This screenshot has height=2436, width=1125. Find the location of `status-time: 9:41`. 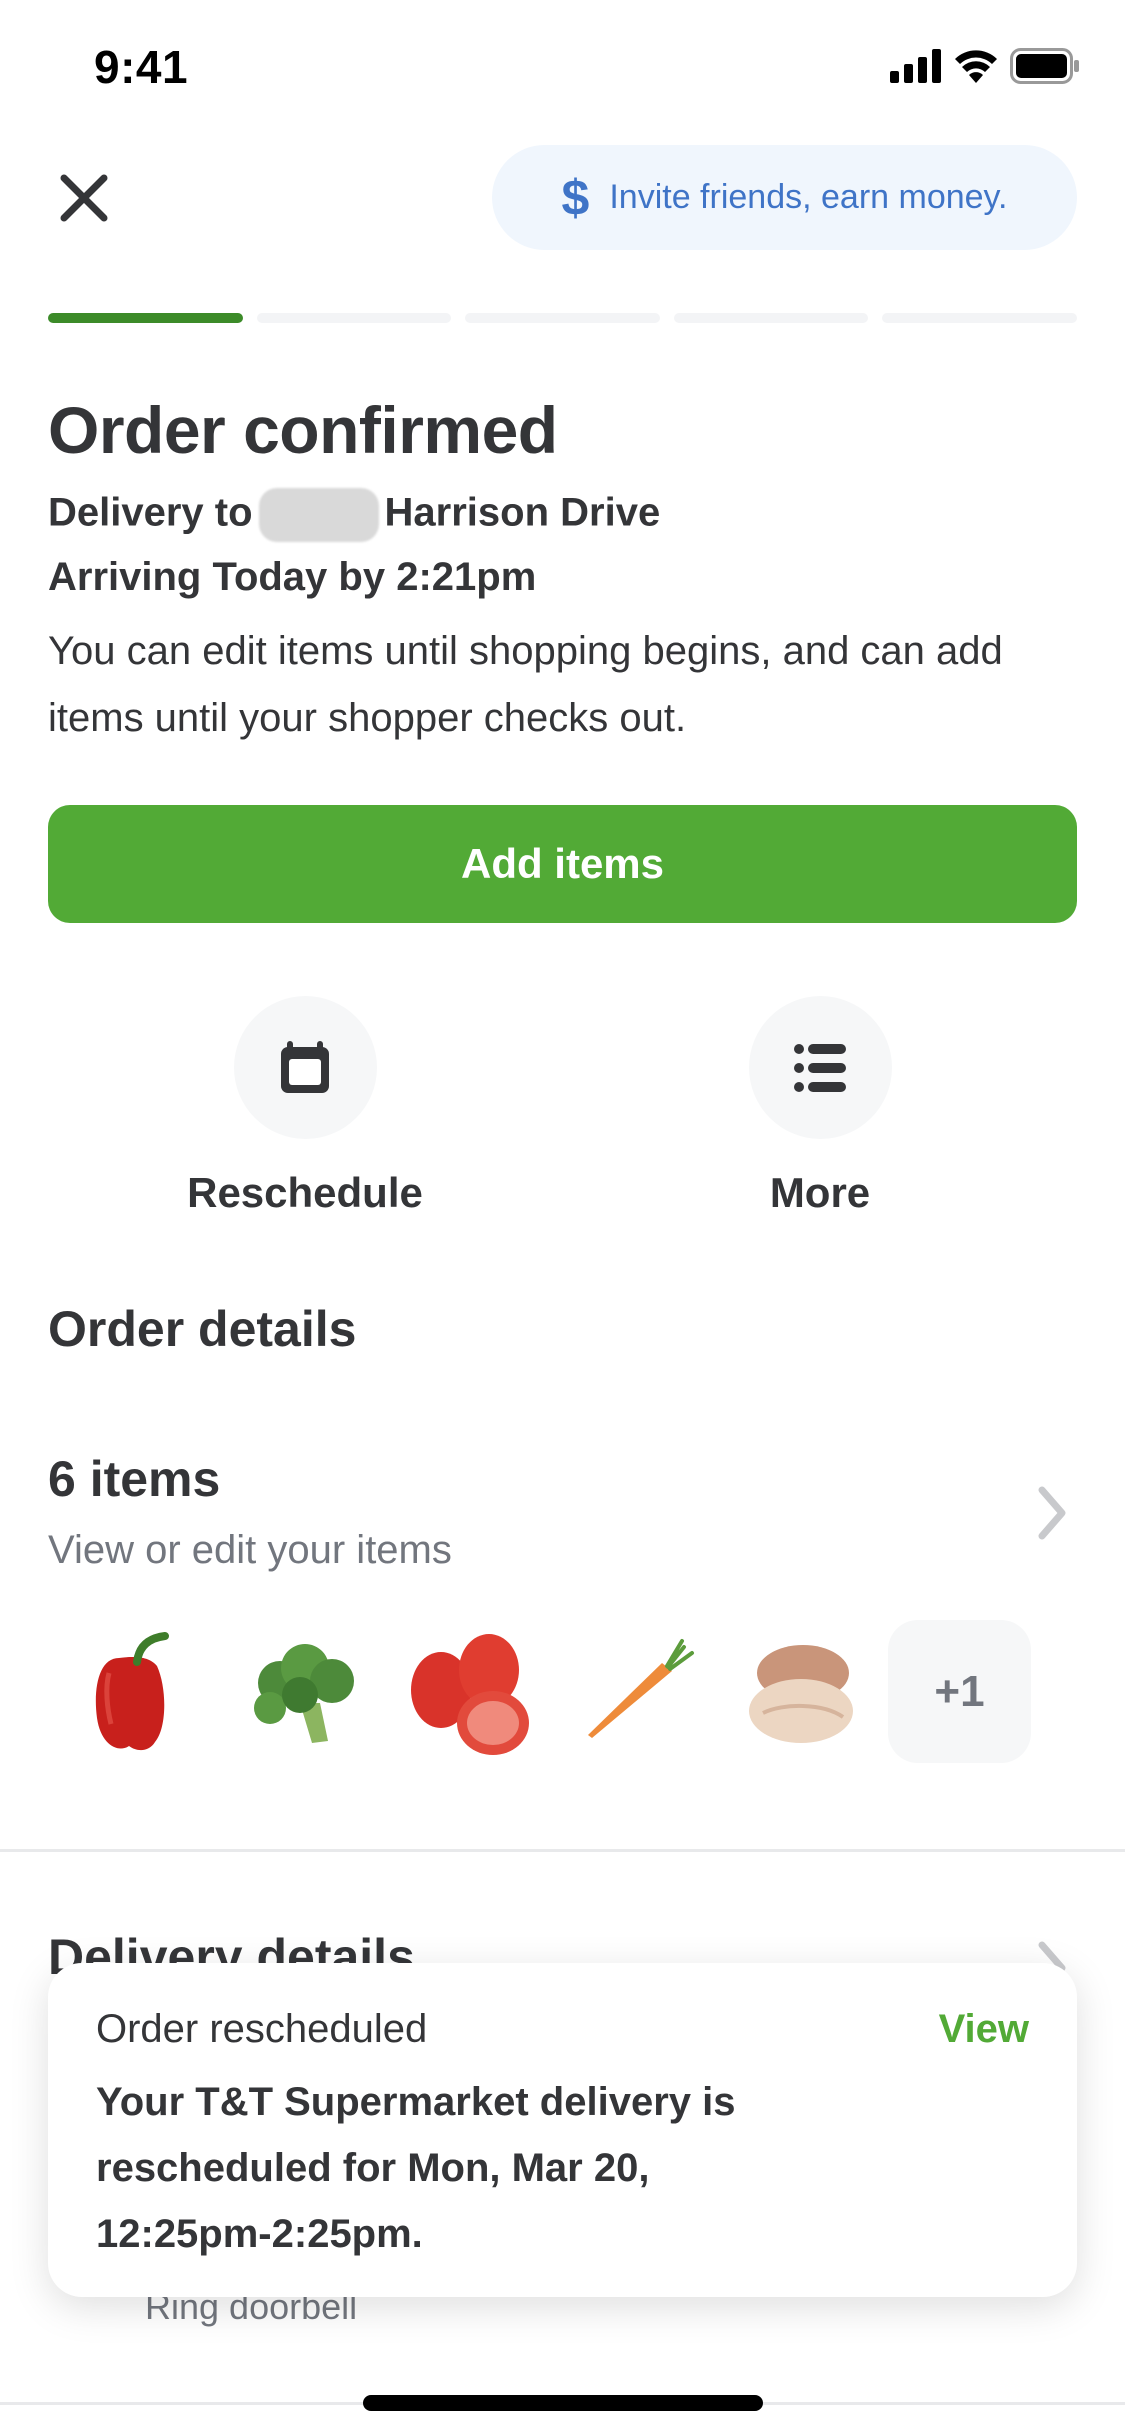

status-time: 9:41 is located at coordinates (141, 67).